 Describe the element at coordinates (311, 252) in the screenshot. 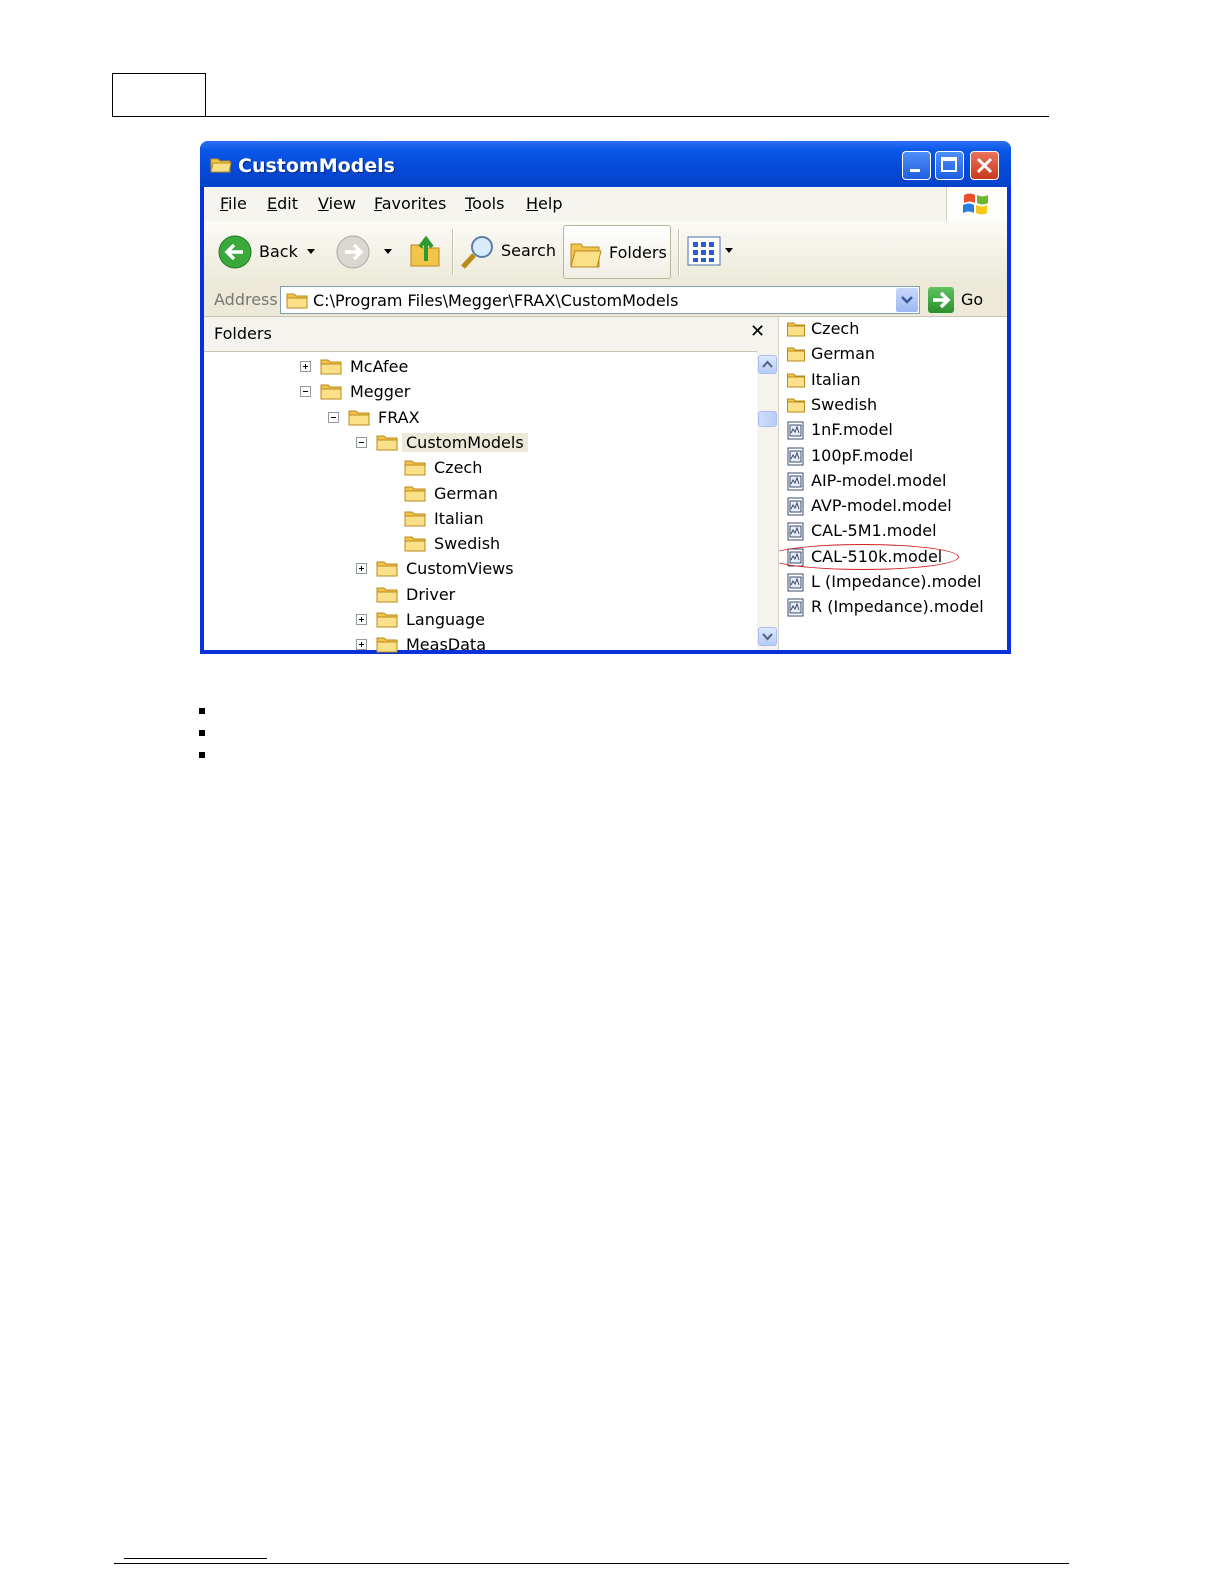

I see `back-dropdown-icon` at that location.